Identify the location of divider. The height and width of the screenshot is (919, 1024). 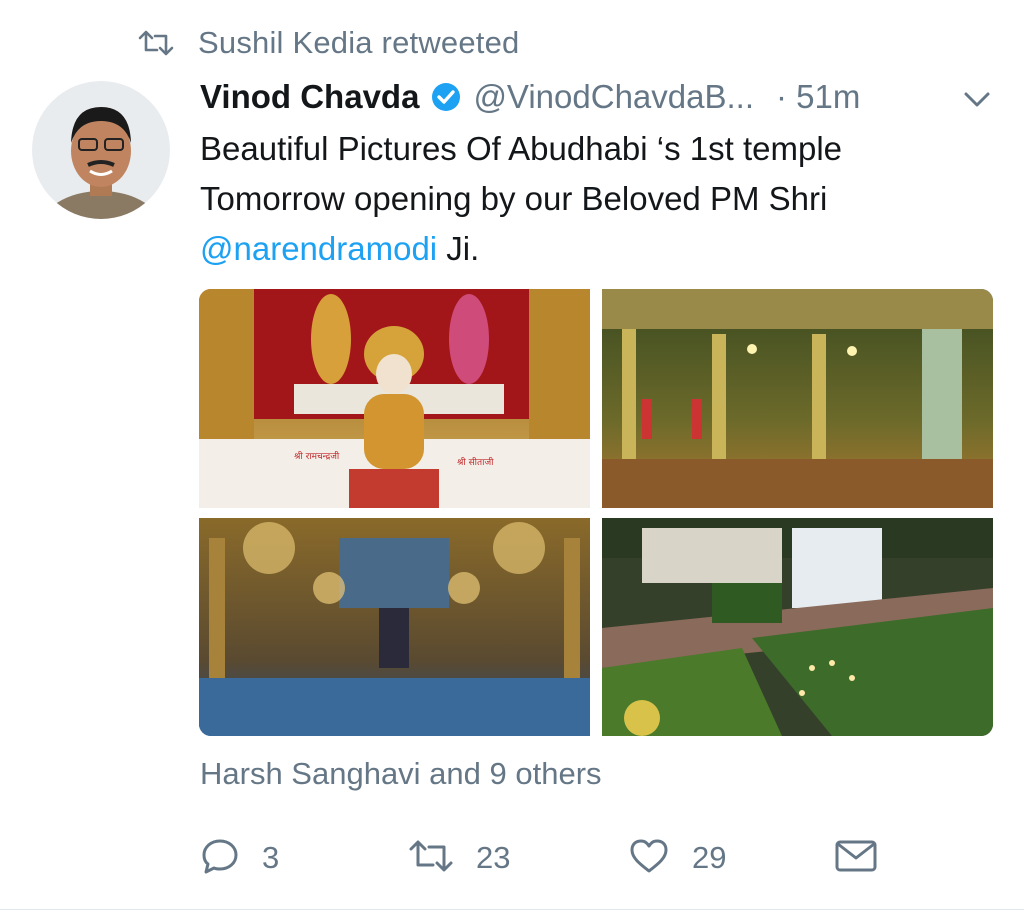
(512, 909).